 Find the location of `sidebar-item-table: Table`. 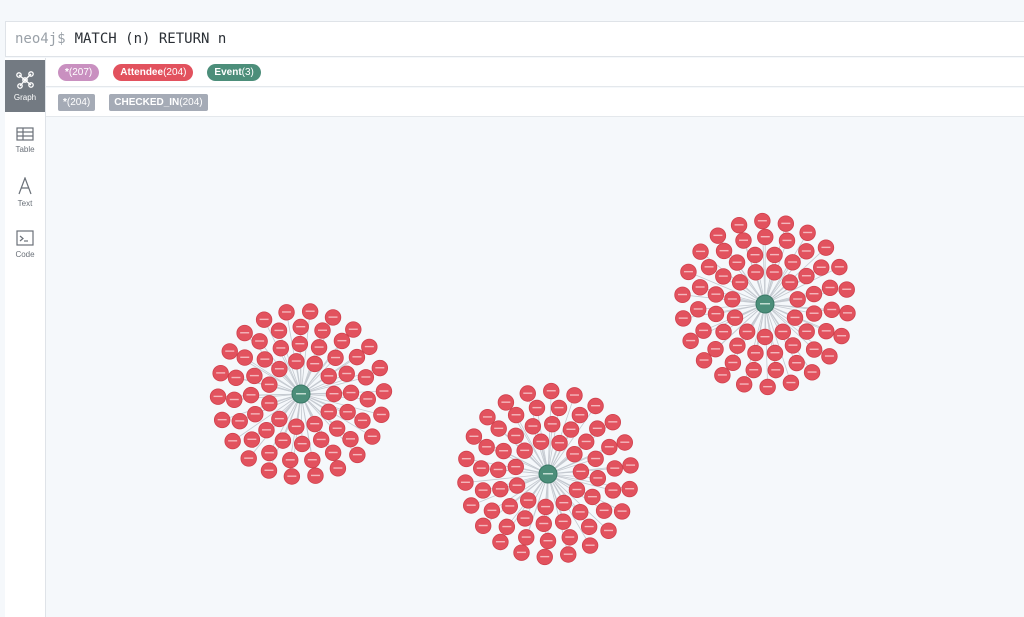

sidebar-item-table: Table is located at coordinates (25, 140).